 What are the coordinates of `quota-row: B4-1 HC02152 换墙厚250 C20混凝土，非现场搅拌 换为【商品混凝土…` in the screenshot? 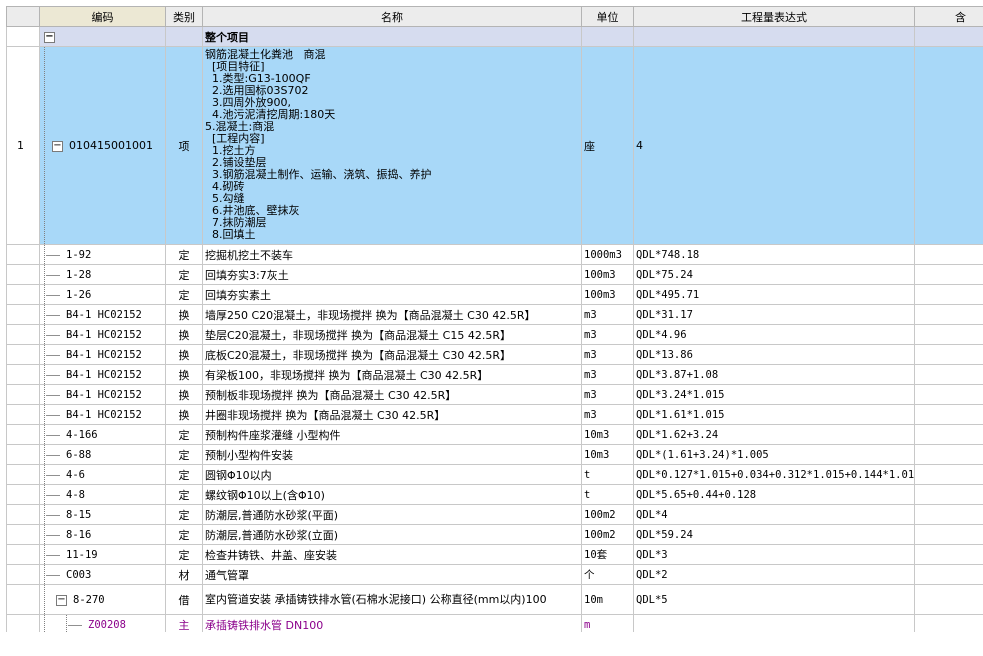 It's located at (494, 314).